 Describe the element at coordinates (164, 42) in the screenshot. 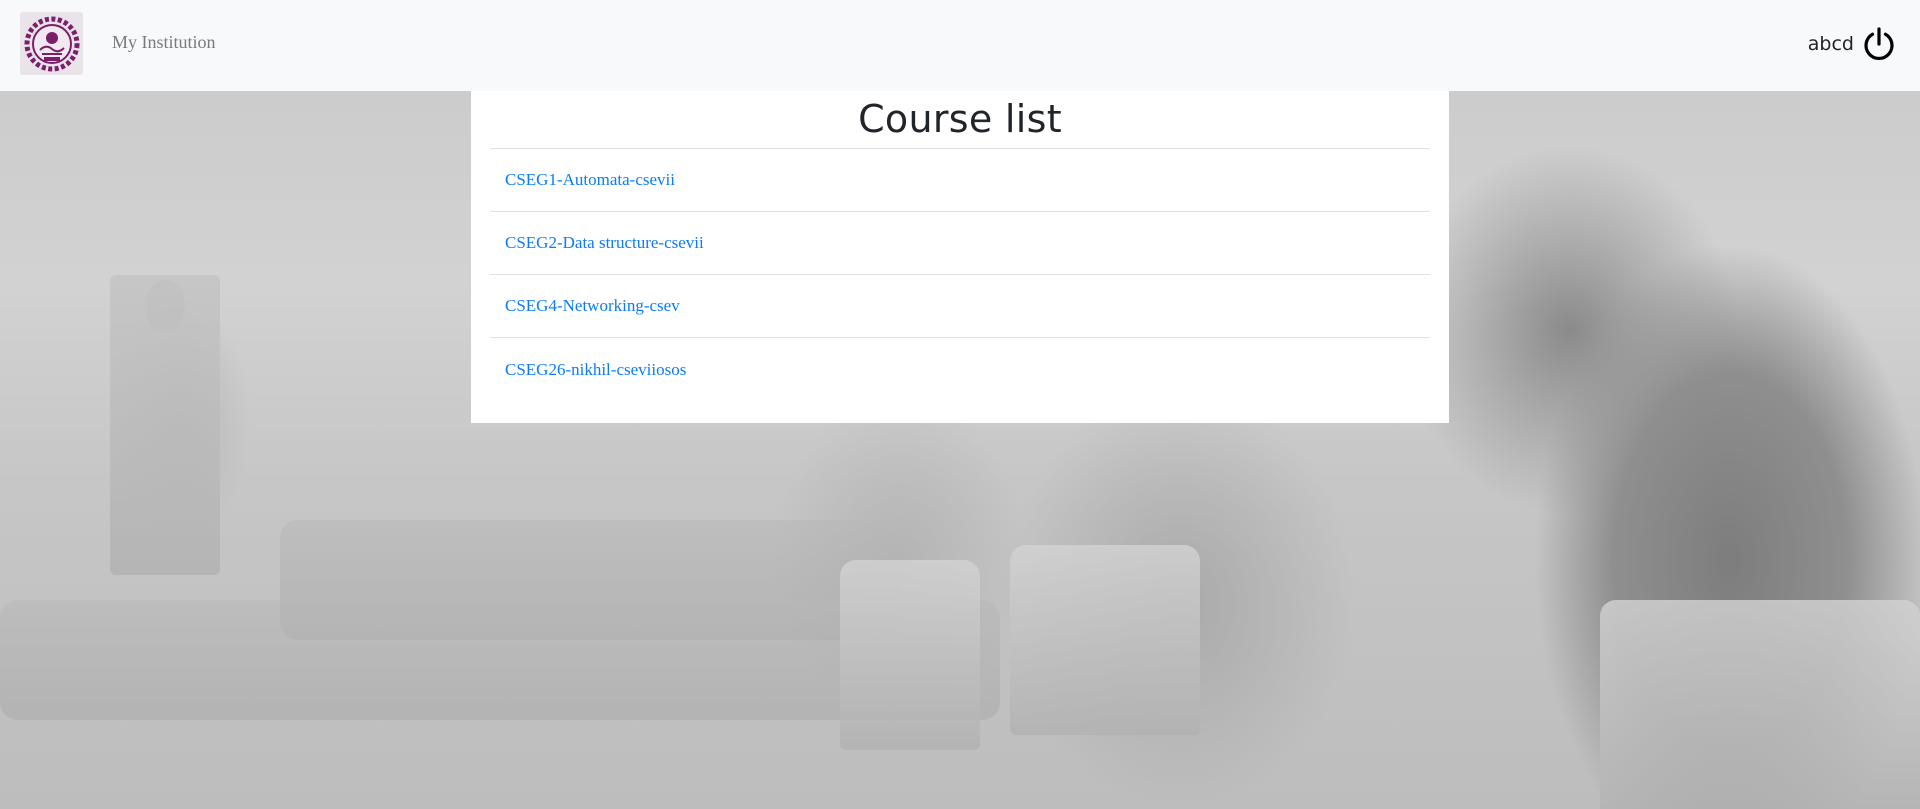

I see `brand-name: My Institution` at that location.